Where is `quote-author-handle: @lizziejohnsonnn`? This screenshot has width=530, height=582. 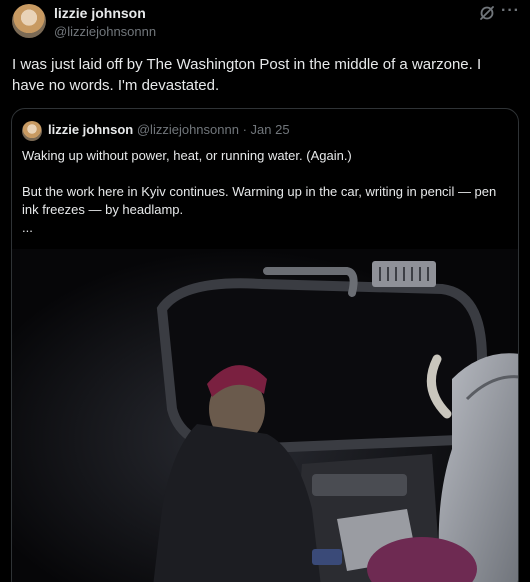
quote-author-handle: @lizziejohnsonnn is located at coordinates (187, 129).